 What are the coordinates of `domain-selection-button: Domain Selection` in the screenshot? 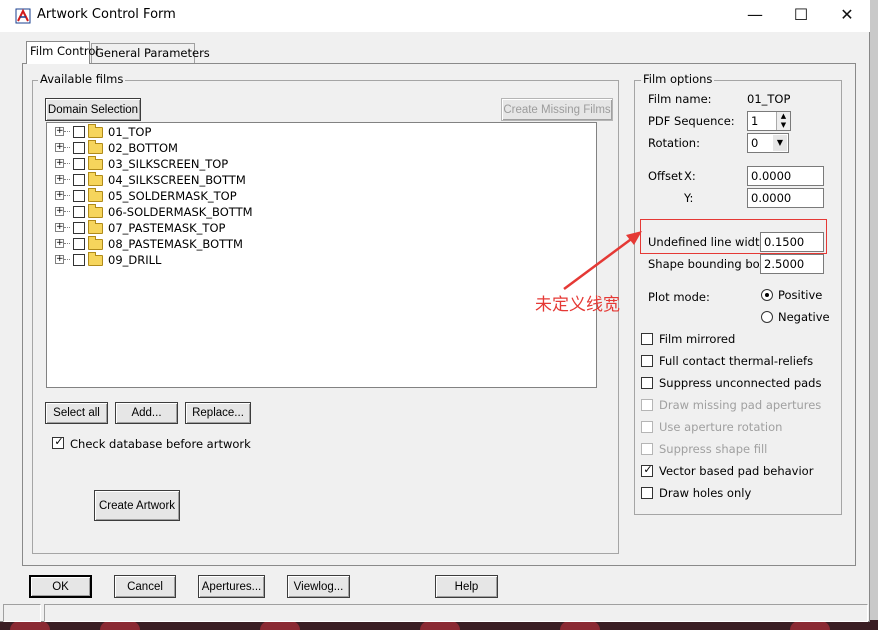 It's located at (93, 109).